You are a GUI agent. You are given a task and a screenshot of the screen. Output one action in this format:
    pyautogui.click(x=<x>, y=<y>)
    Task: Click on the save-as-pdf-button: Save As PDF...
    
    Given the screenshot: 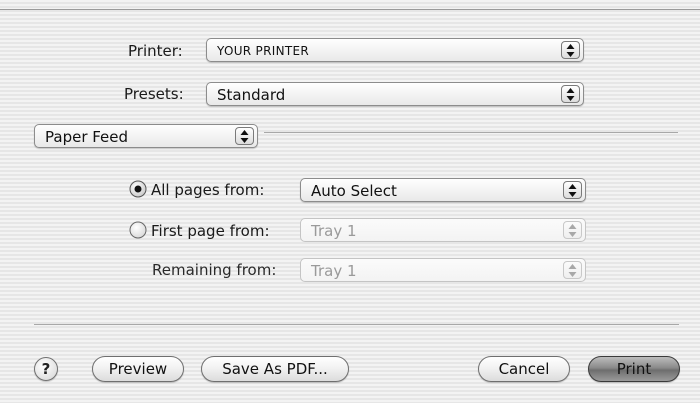 What is the action you would take?
    pyautogui.click(x=275, y=369)
    